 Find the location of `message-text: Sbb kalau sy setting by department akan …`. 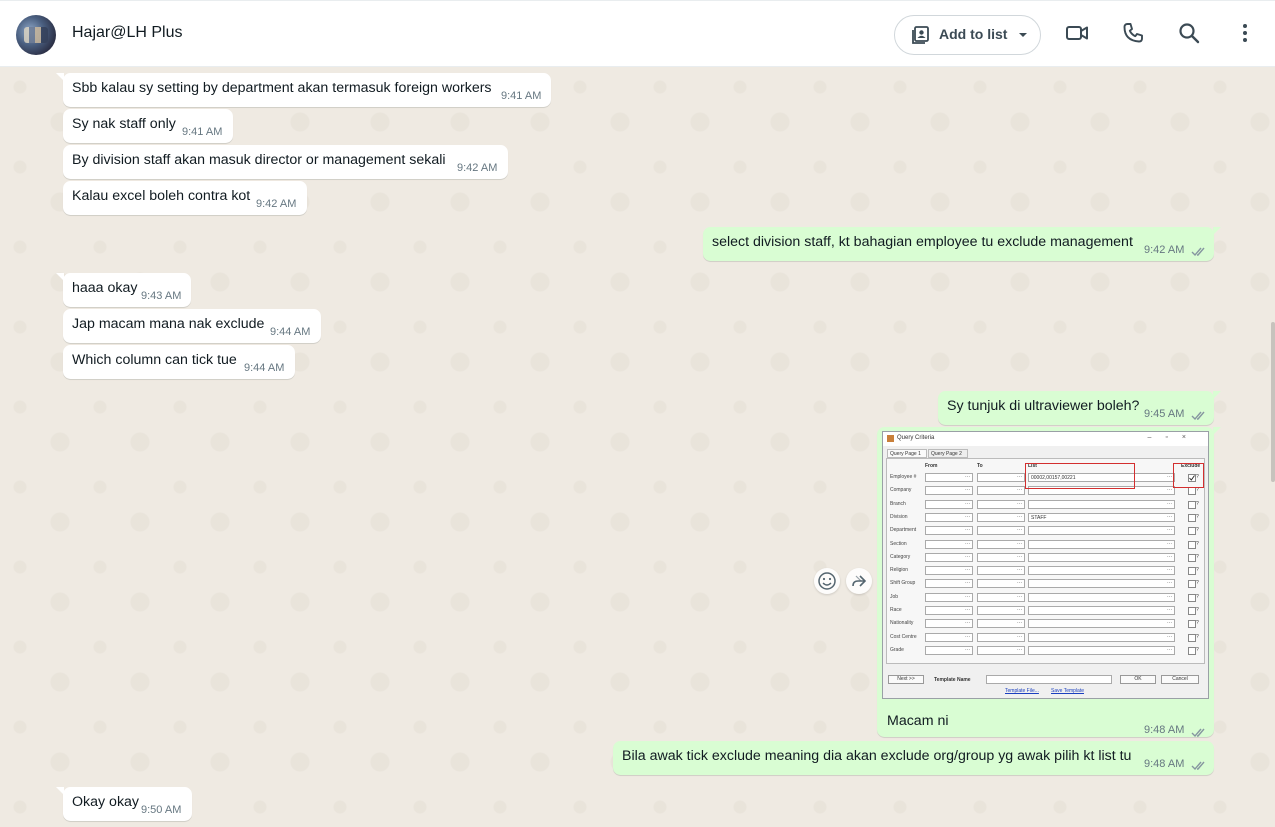

message-text: Sbb kalau sy setting by department akan … is located at coordinates (282, 88).